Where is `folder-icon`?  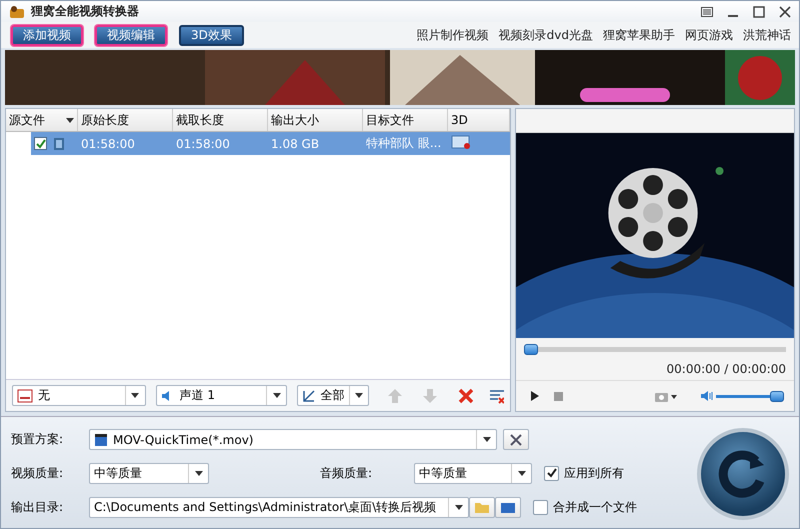 folder-icon is located at coordinates (508, 507).